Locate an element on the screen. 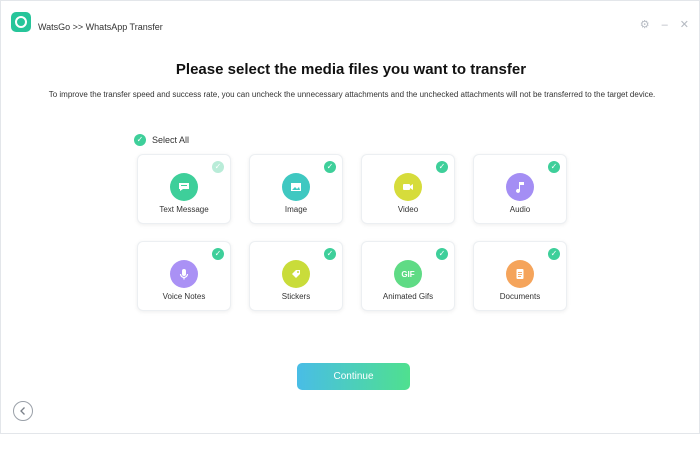 Image resolution: width=700 pixels, height=450 pixels. gif-icon: GIF is located at coordinates (408, 274).